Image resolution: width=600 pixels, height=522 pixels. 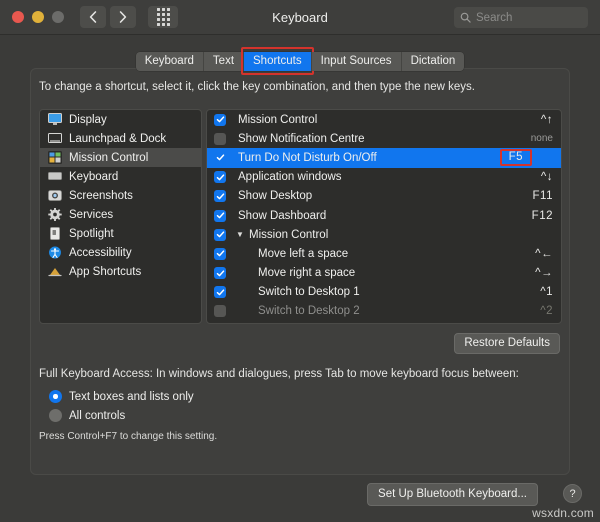 What do you see at coordinates (54, 158) in the screenshot?
I see `mission-control-icon` at bounding box center [54, 158].